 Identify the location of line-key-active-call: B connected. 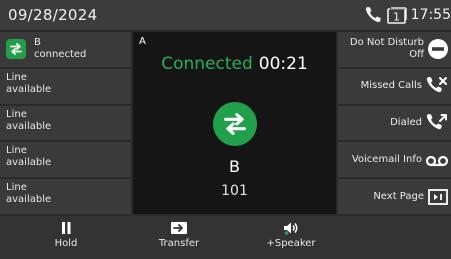
(65, 49).